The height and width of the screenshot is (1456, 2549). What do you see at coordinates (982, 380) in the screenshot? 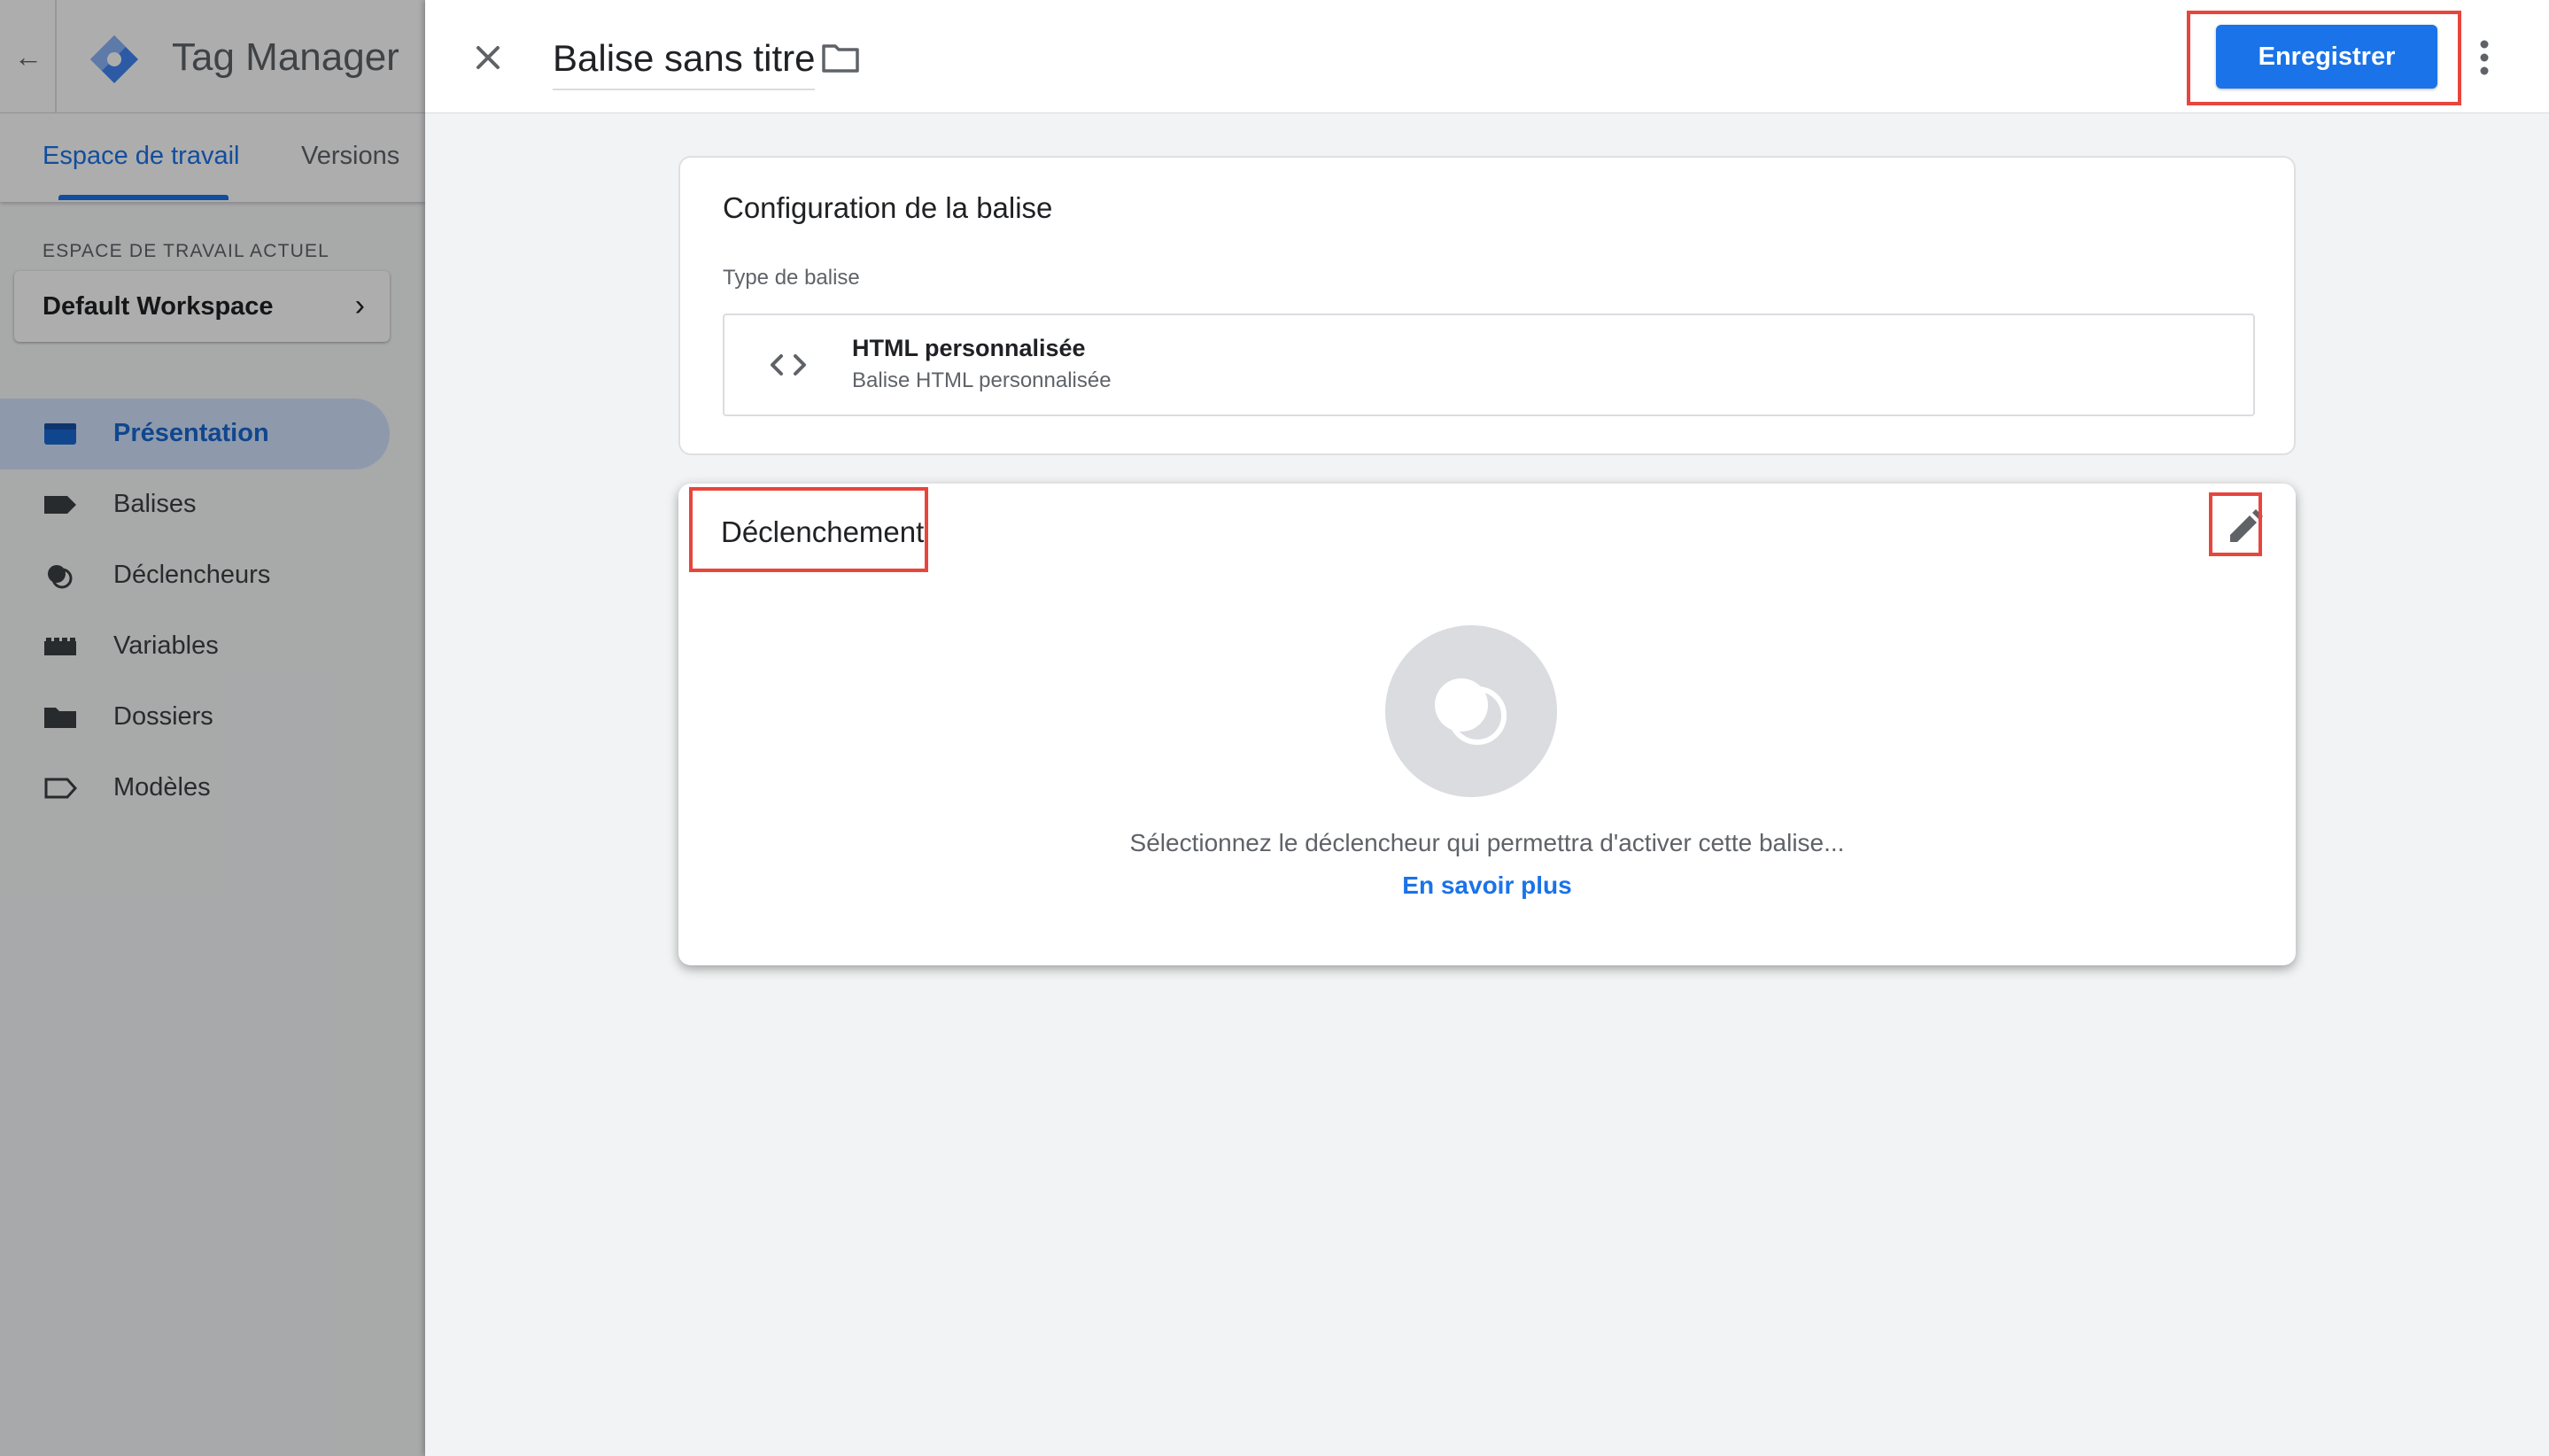
I see `tag-type-description: Balise HTML personnalisée` at bounding box center [982, 380].